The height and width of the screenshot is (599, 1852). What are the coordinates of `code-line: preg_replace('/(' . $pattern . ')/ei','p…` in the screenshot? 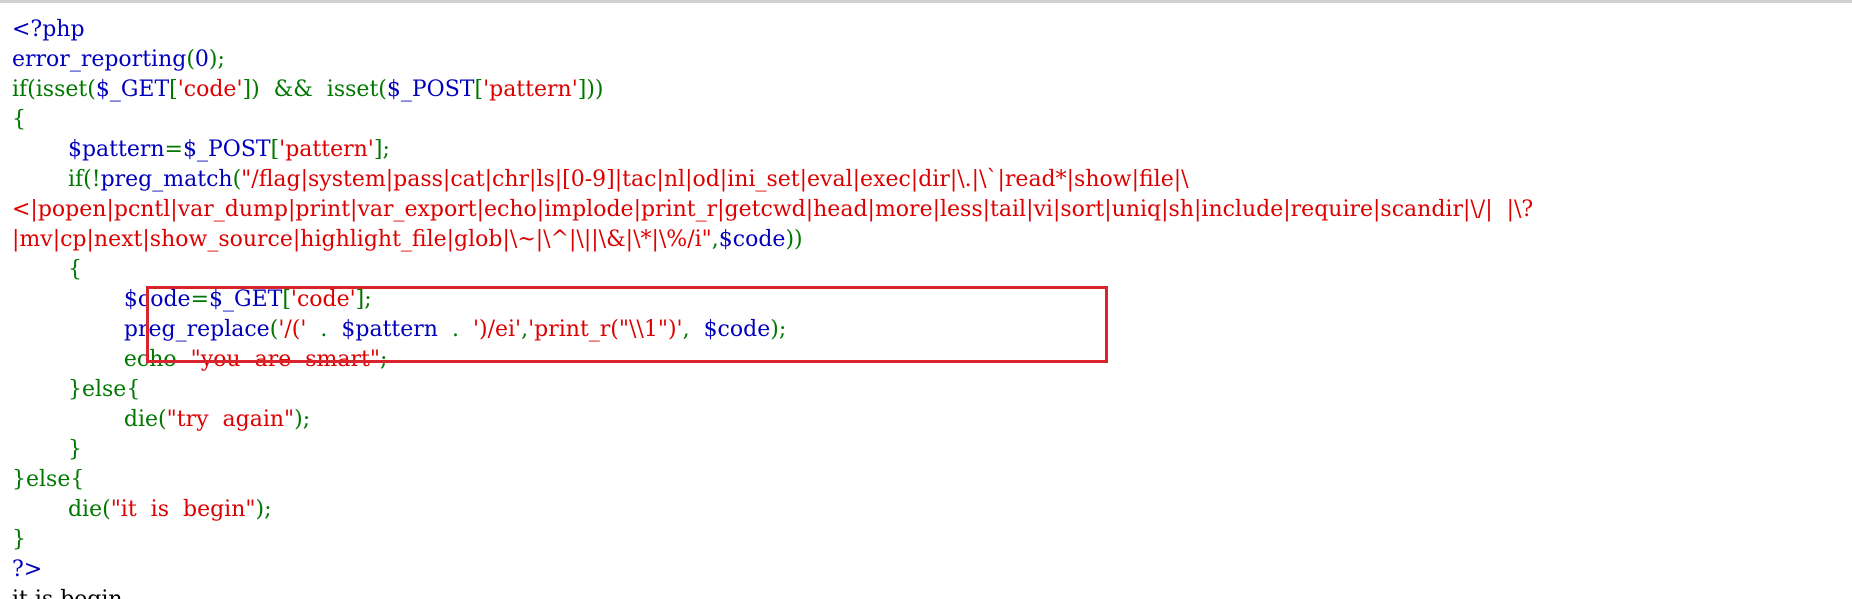 It's located at (772, 330).